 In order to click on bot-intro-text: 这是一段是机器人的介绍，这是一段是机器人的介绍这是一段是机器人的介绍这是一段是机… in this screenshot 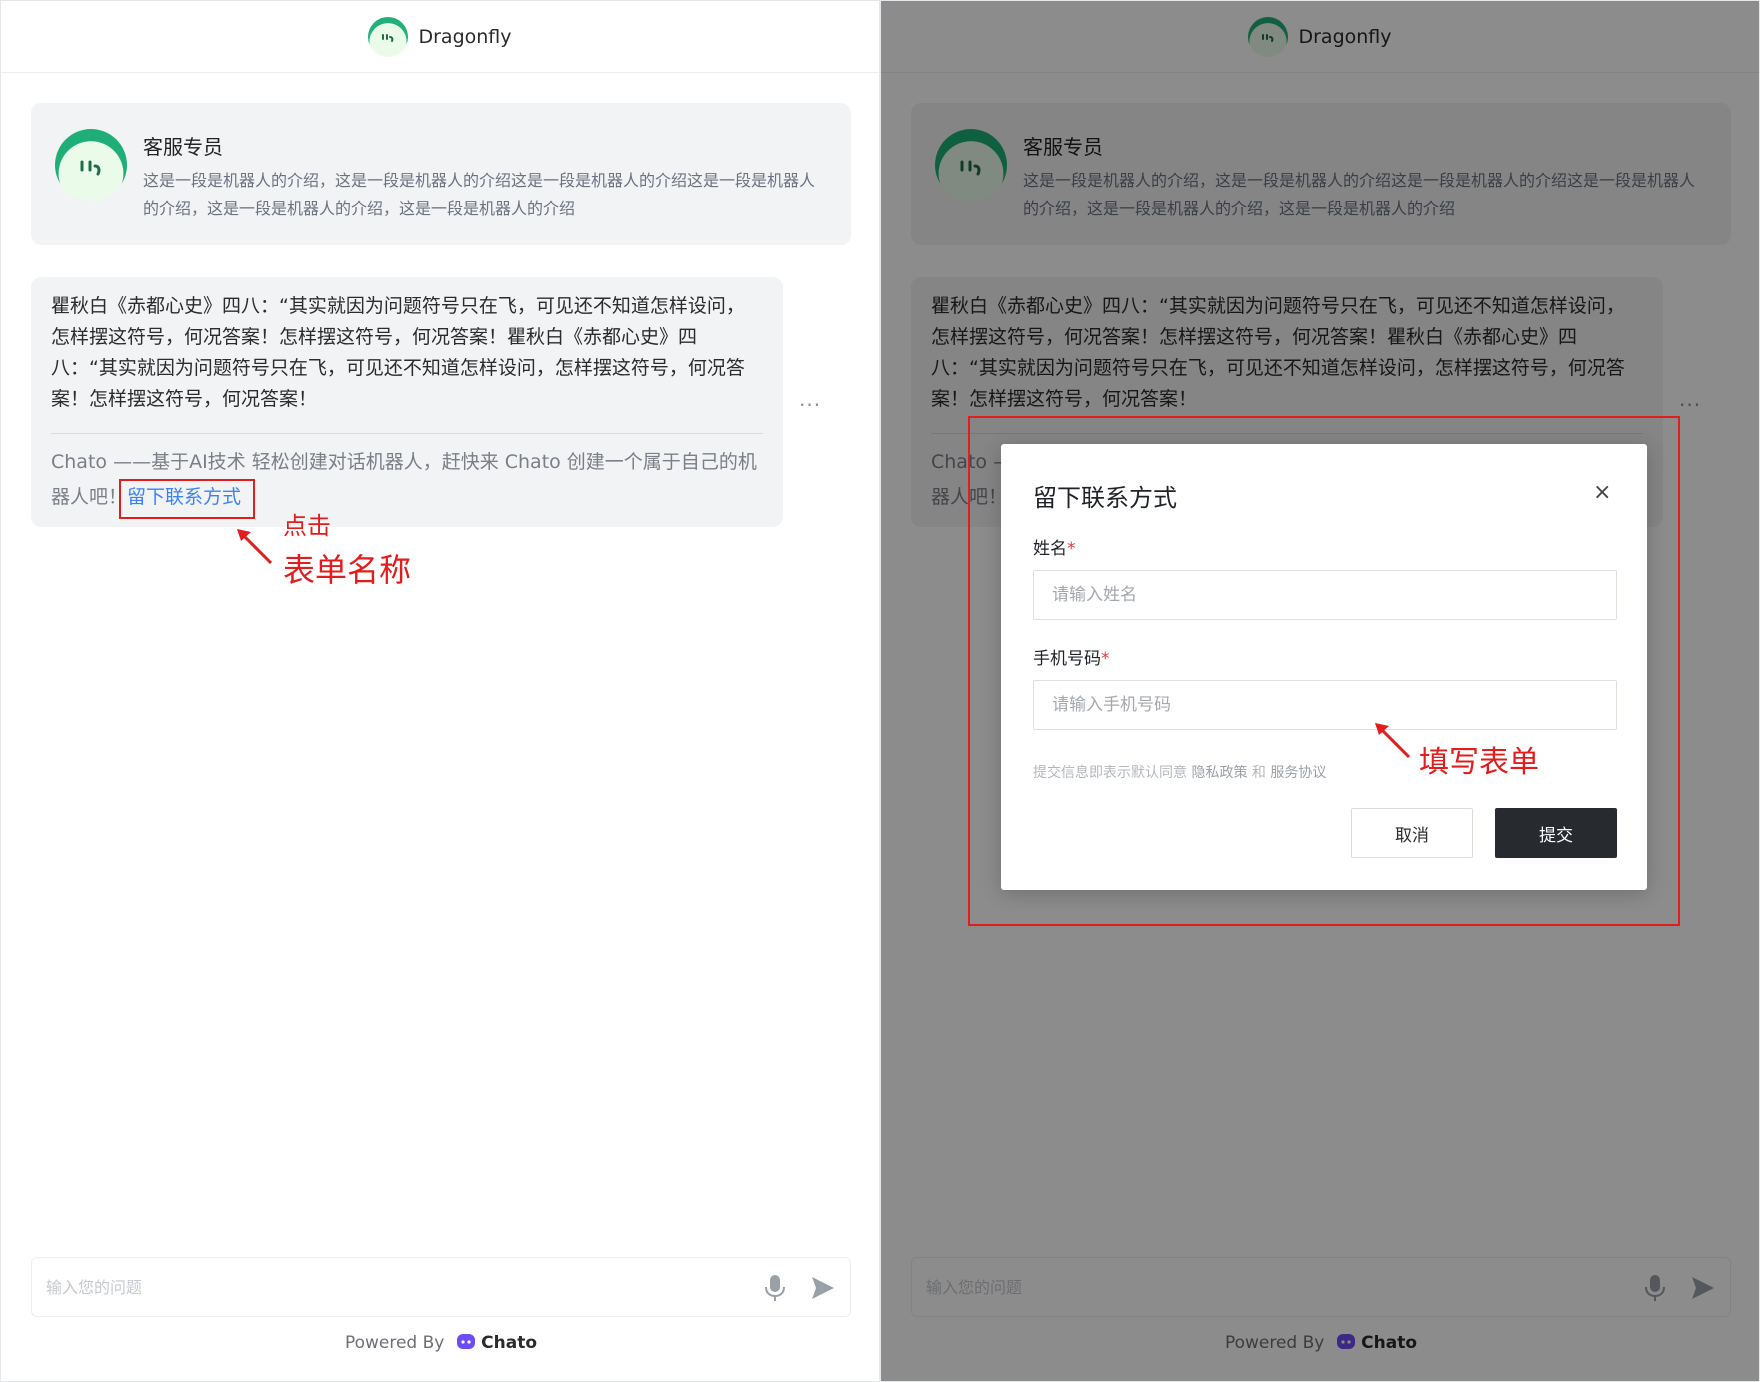, I will do `click(479, 194)`.